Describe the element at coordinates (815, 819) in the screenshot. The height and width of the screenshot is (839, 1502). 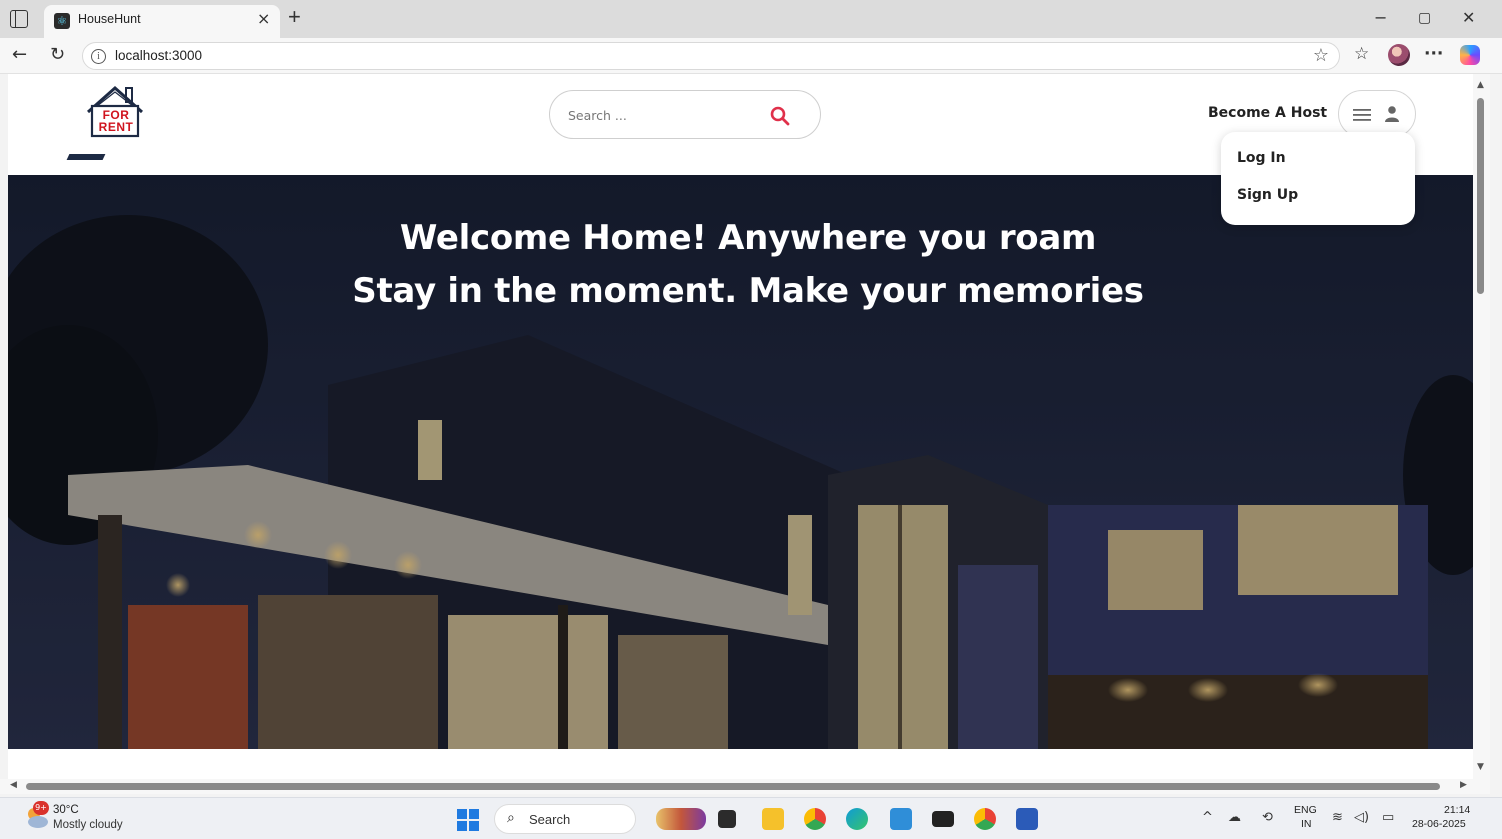
I see `chrome-icon` at that location.